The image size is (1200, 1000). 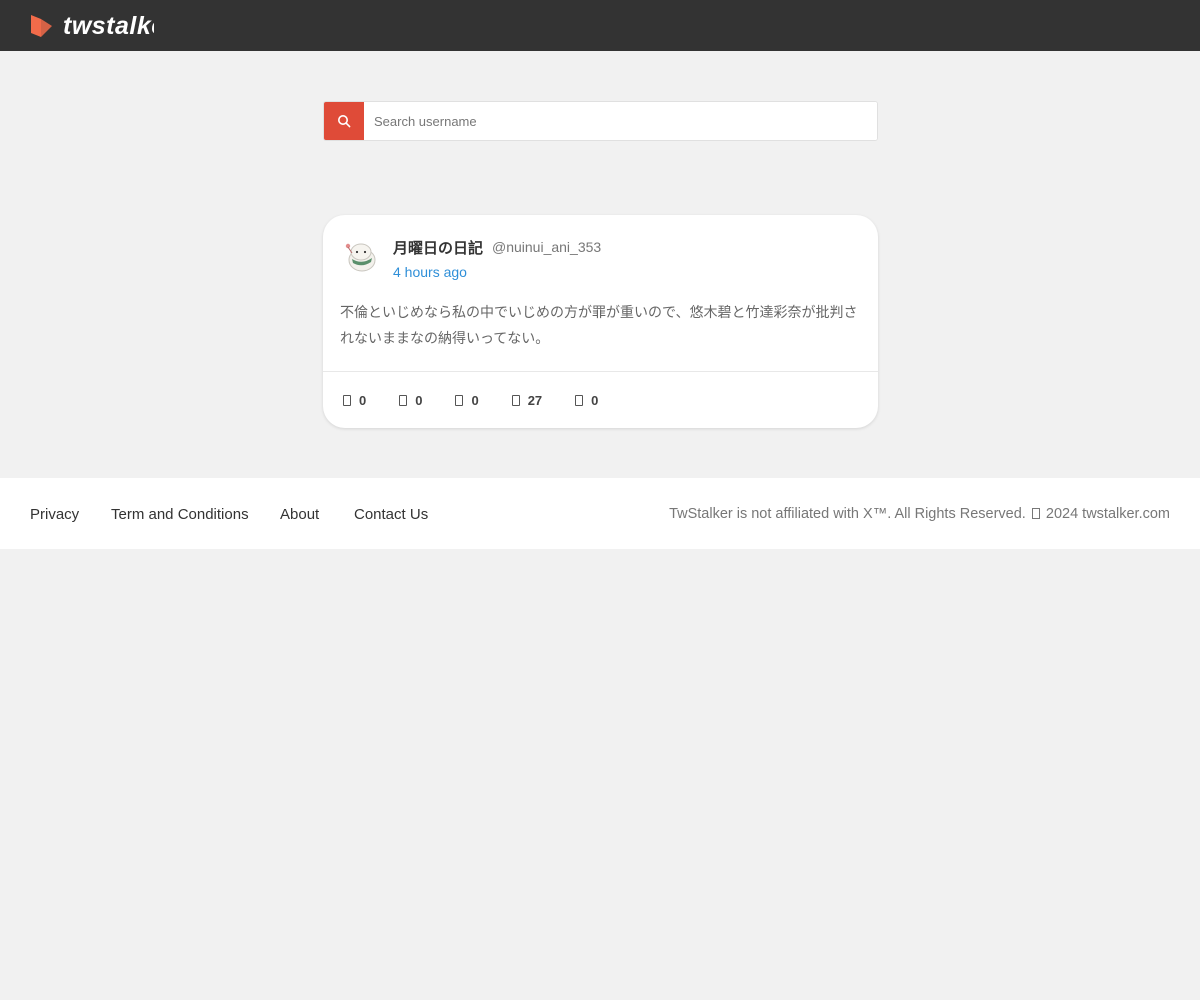 I want to click on view-action: 0, so click(x=586, y=400).